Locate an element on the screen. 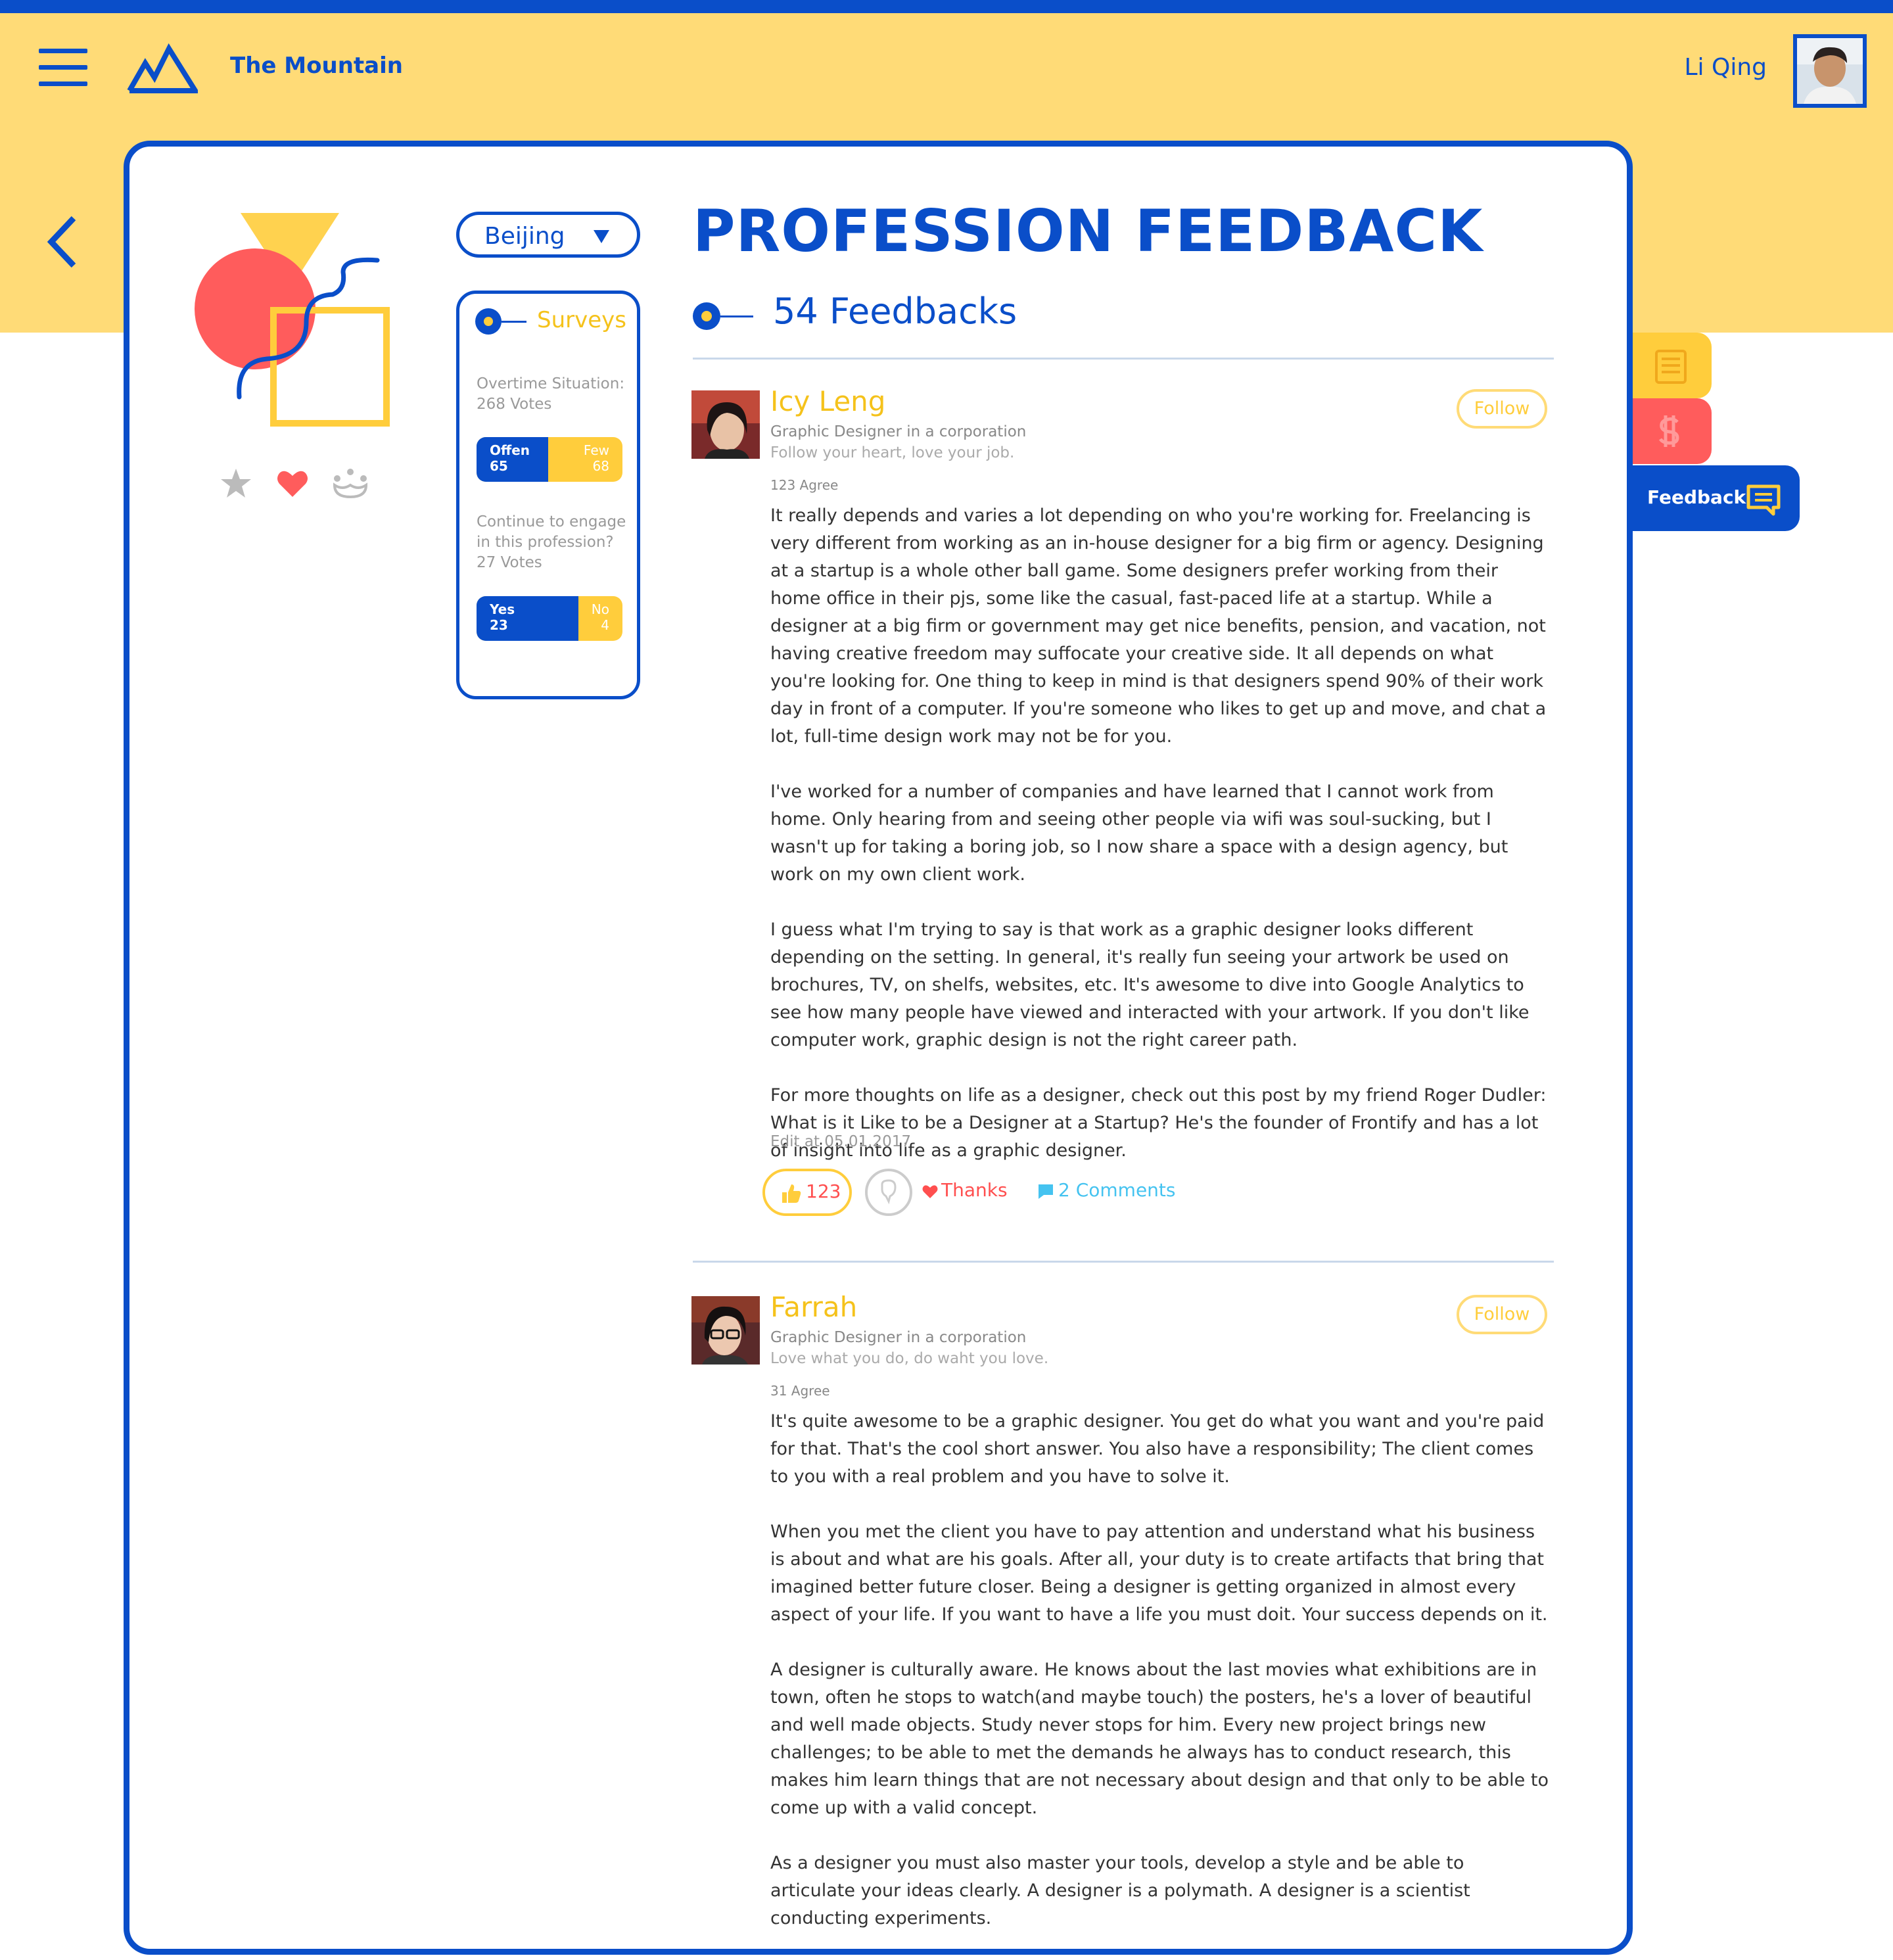  dislike-icon is located at coordinates (889, 1192).